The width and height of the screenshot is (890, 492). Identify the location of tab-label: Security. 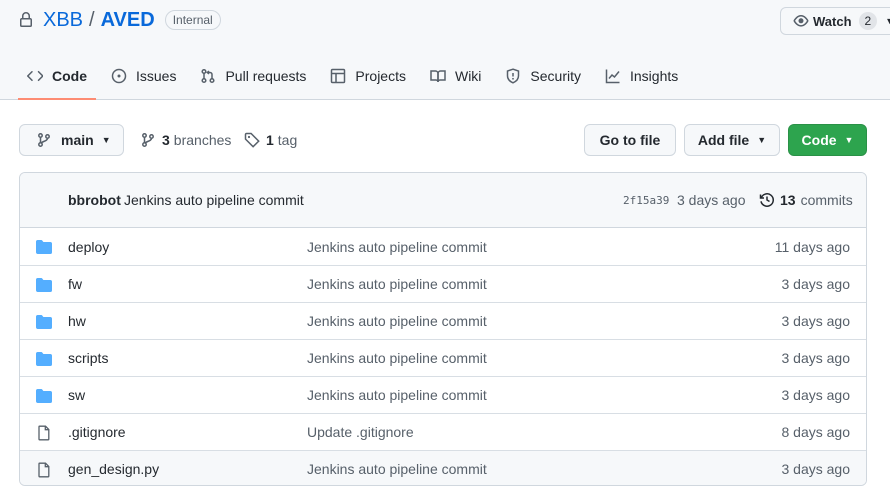
(555, 76).